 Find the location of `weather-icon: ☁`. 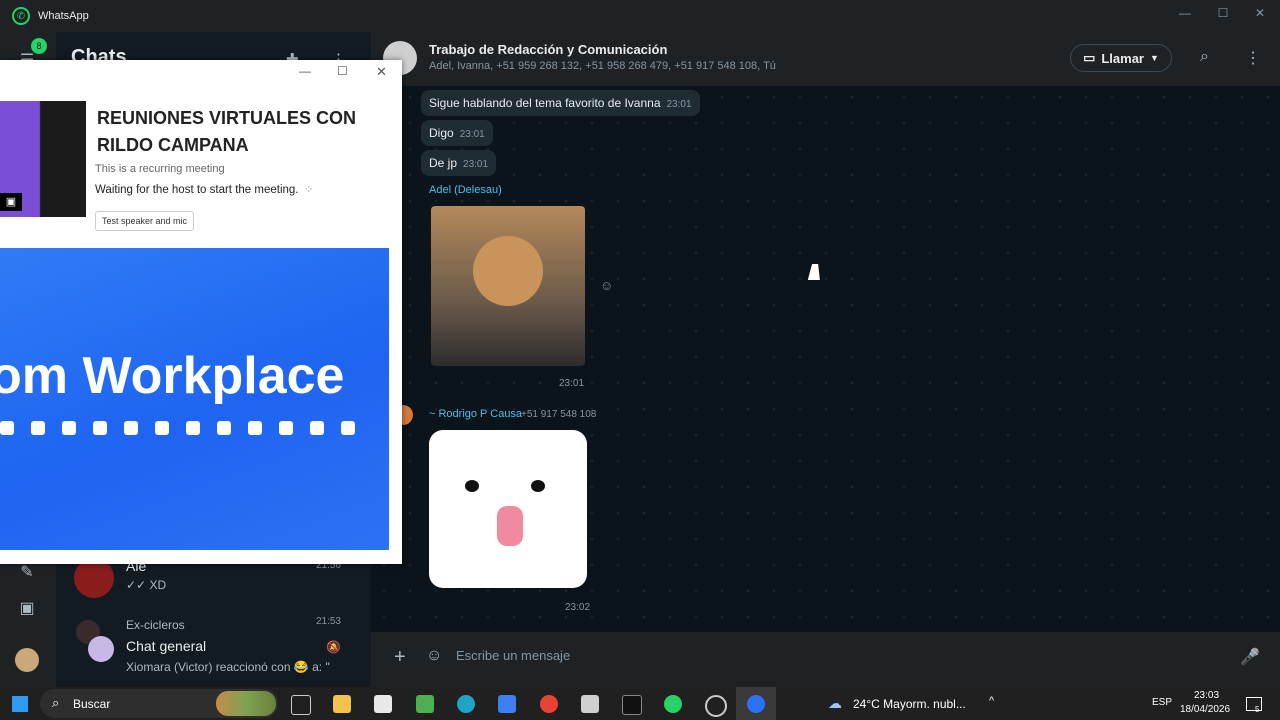

weather-icon: ☁ is located at coordinates (835, 703).